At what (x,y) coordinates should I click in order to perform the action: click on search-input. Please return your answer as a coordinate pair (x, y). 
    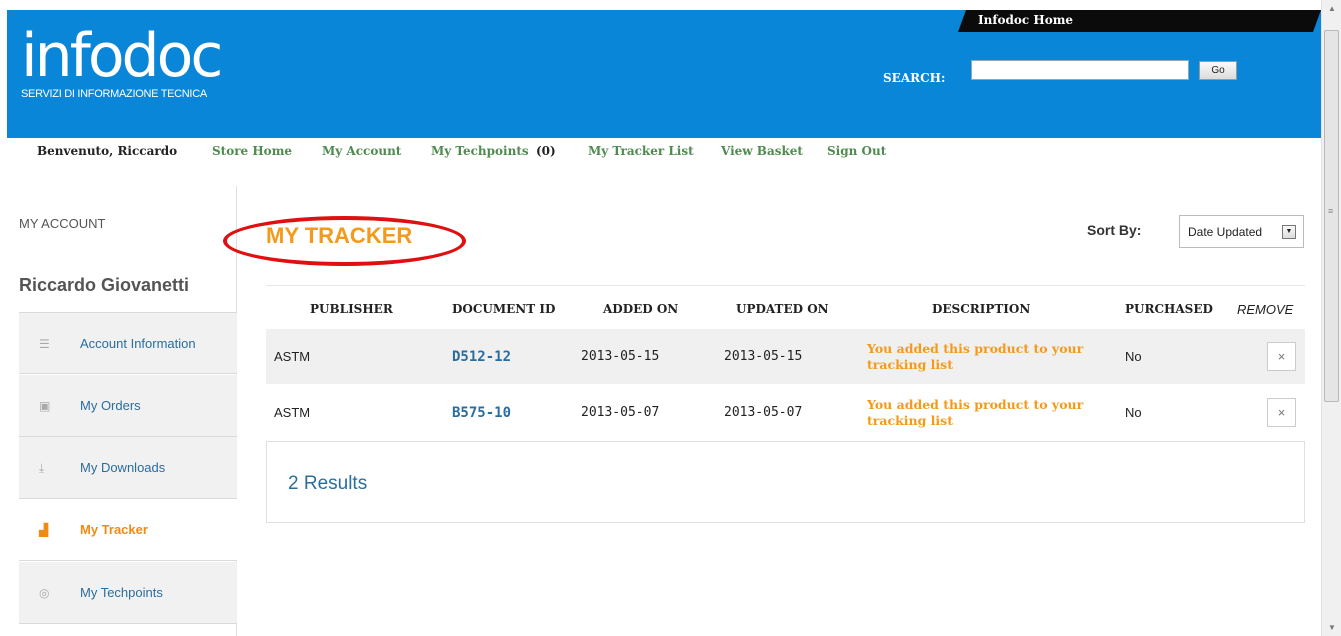
    Looking at the image, I should click on (1080, 70).